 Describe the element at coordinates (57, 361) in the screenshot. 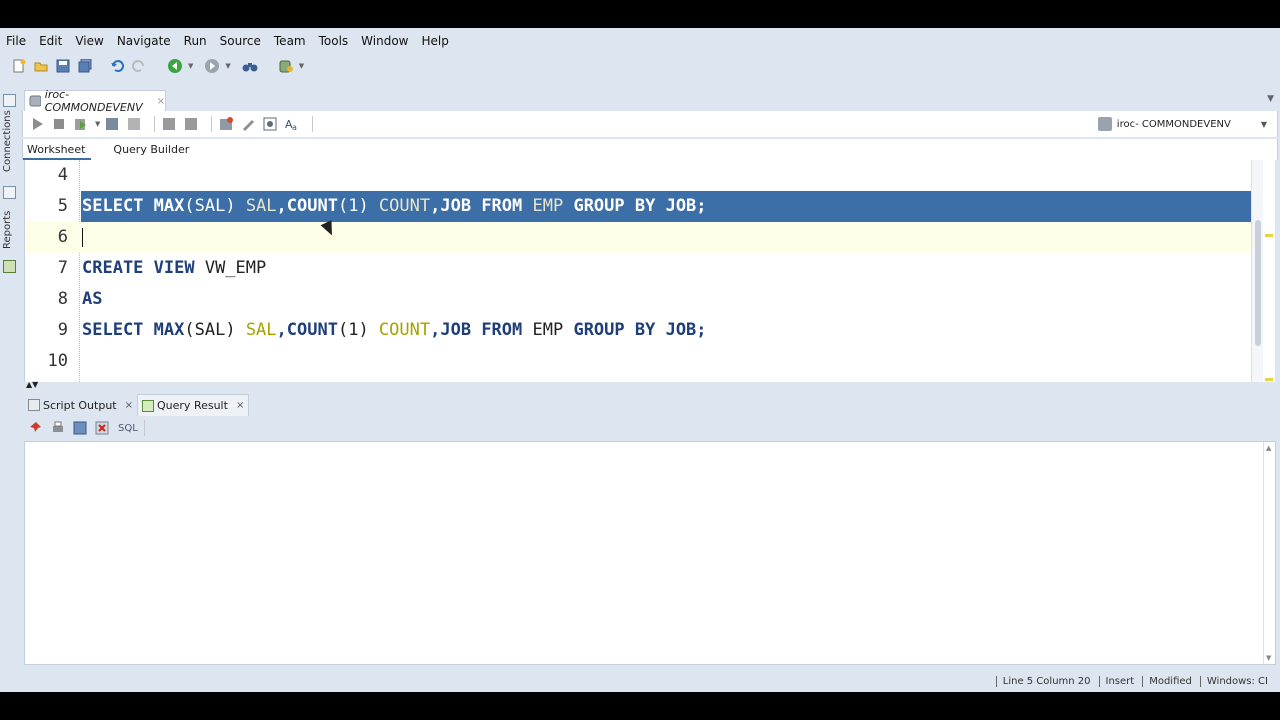

I see `line-number: 10` at that location.